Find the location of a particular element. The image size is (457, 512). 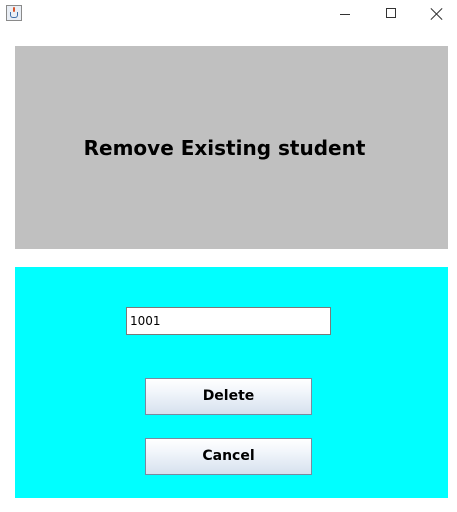

minimize-icon is located at coordinates (345, 14).